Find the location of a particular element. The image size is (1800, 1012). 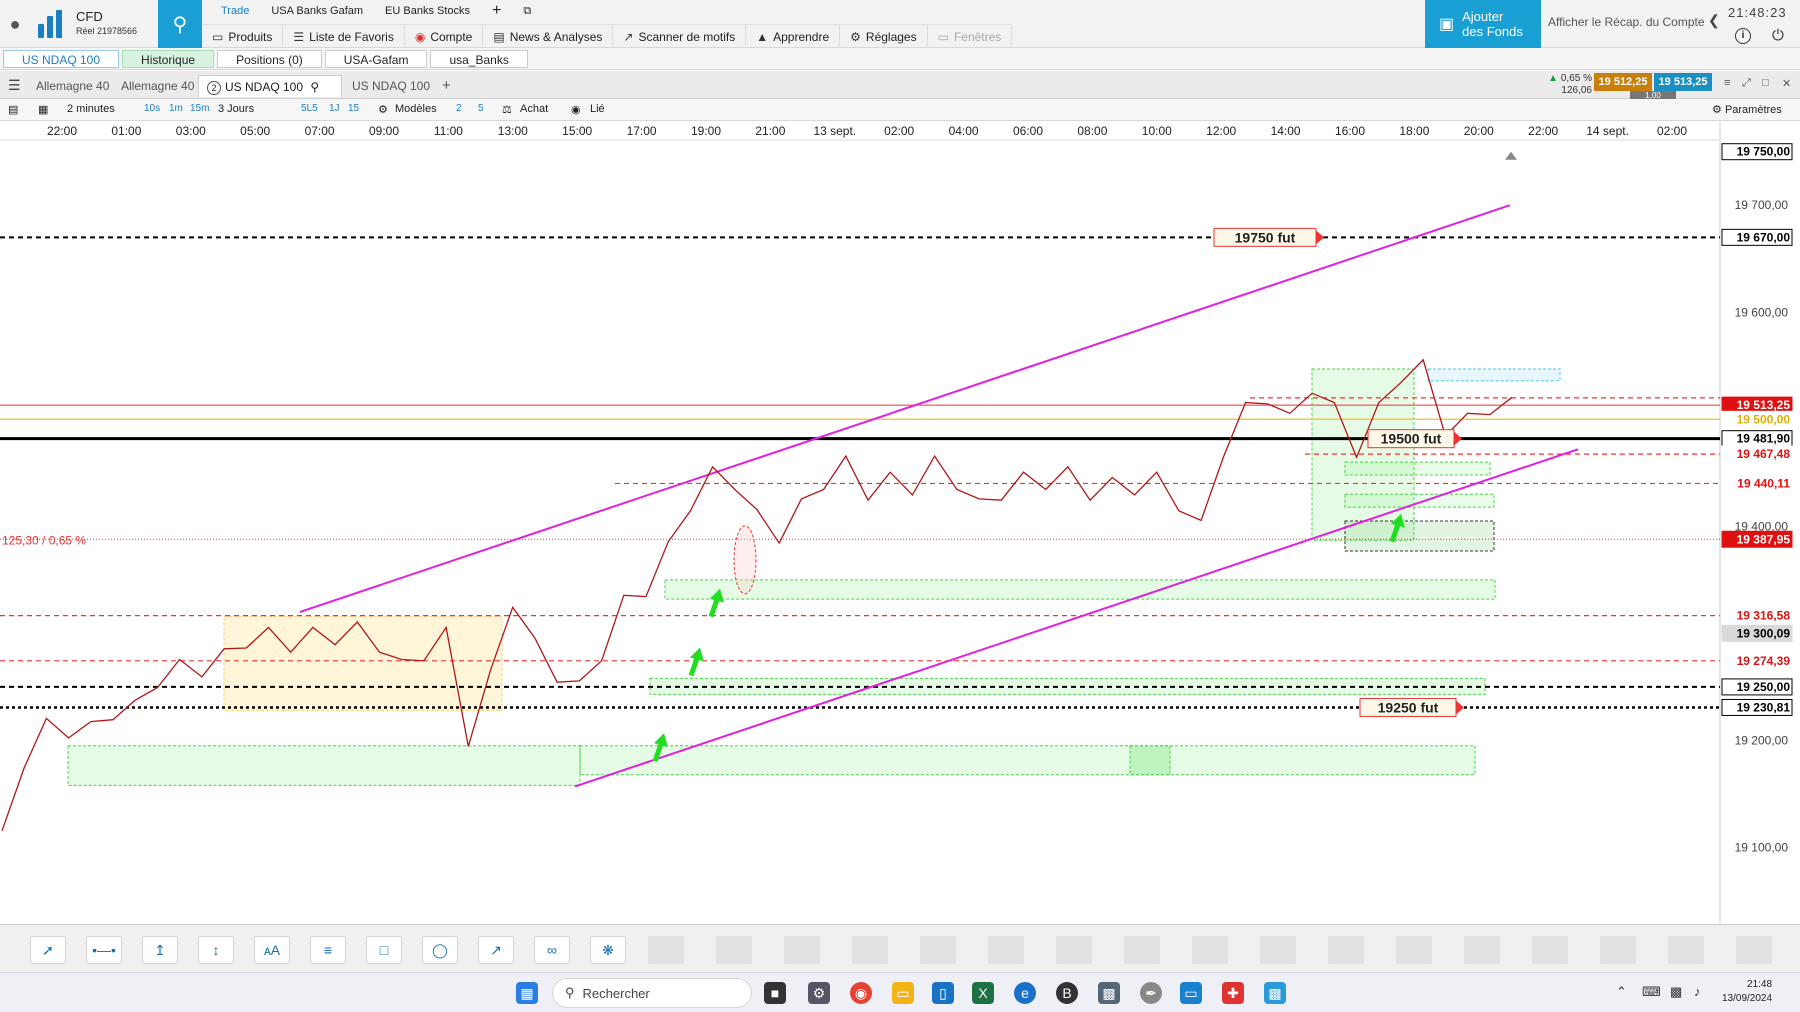

range-1j: 1J is located at coordinates (334, 108).